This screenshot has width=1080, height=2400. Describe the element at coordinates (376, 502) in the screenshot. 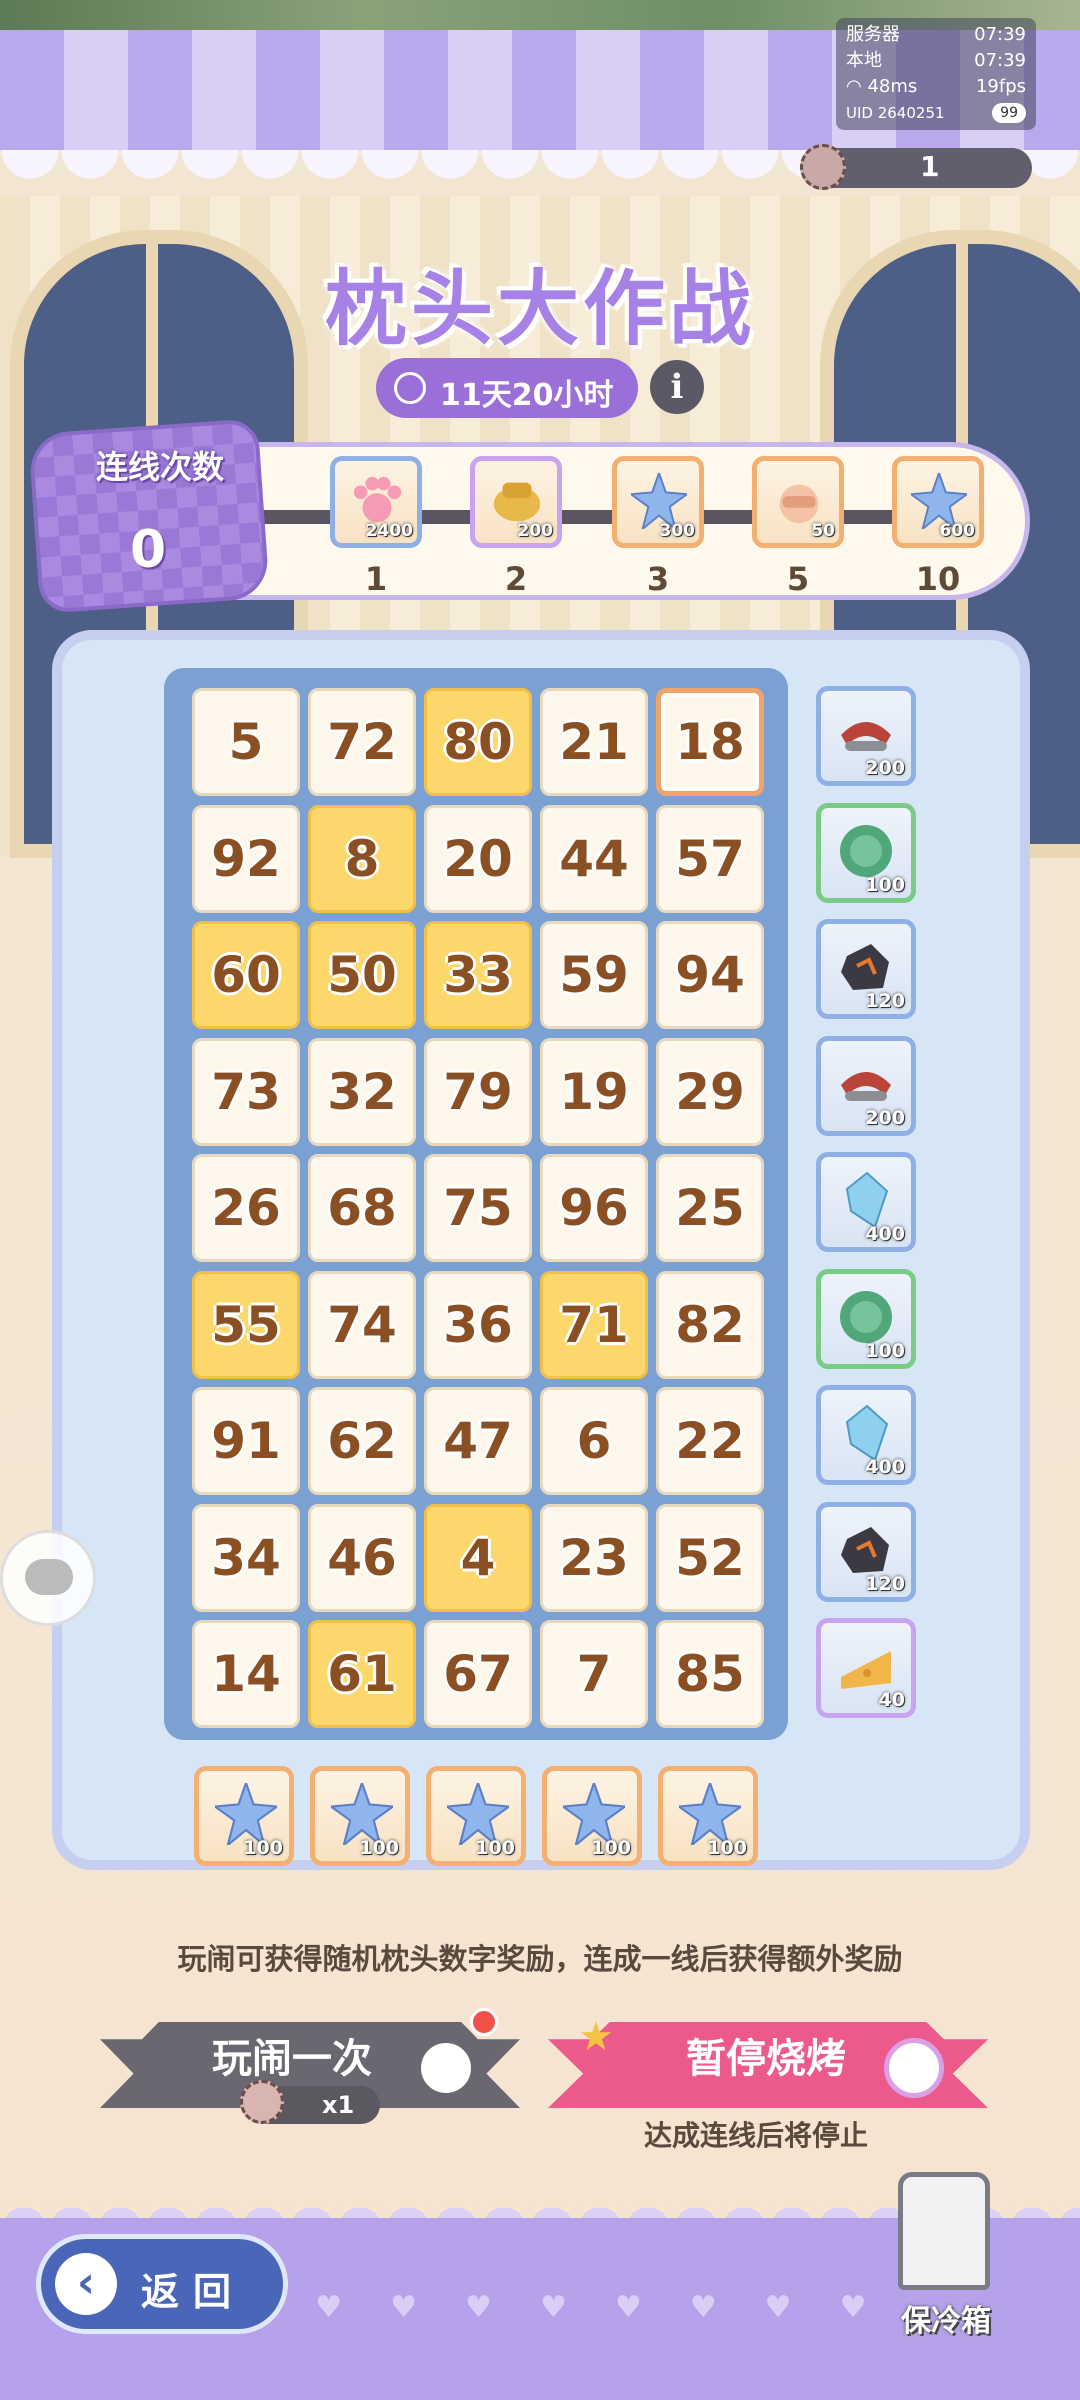

I see `milestone-reward: 2400` at that location.